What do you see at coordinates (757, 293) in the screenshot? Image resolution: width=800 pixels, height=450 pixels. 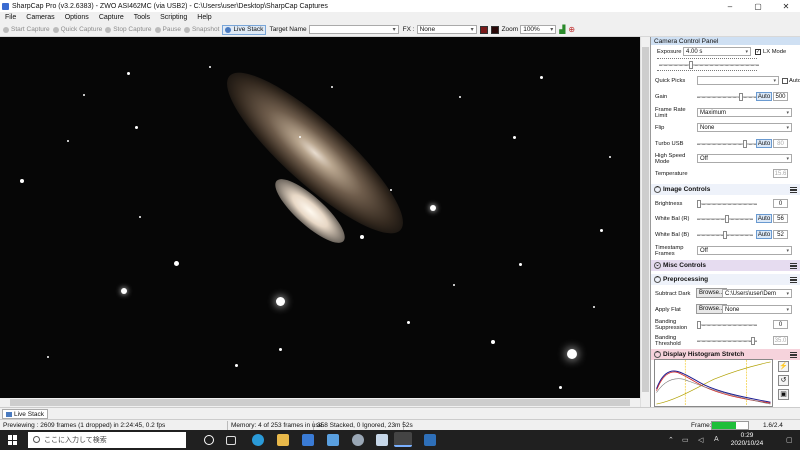 I see `subtract-dark-select: C:\Users\user\Dem` at bounding box center [757, 293].